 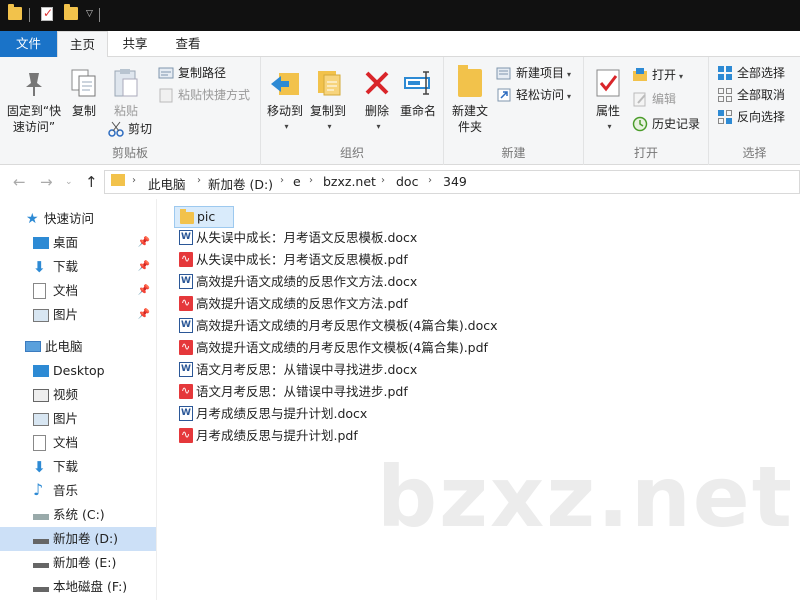 I want to click on paste-icon, so click(x=126, y=83).